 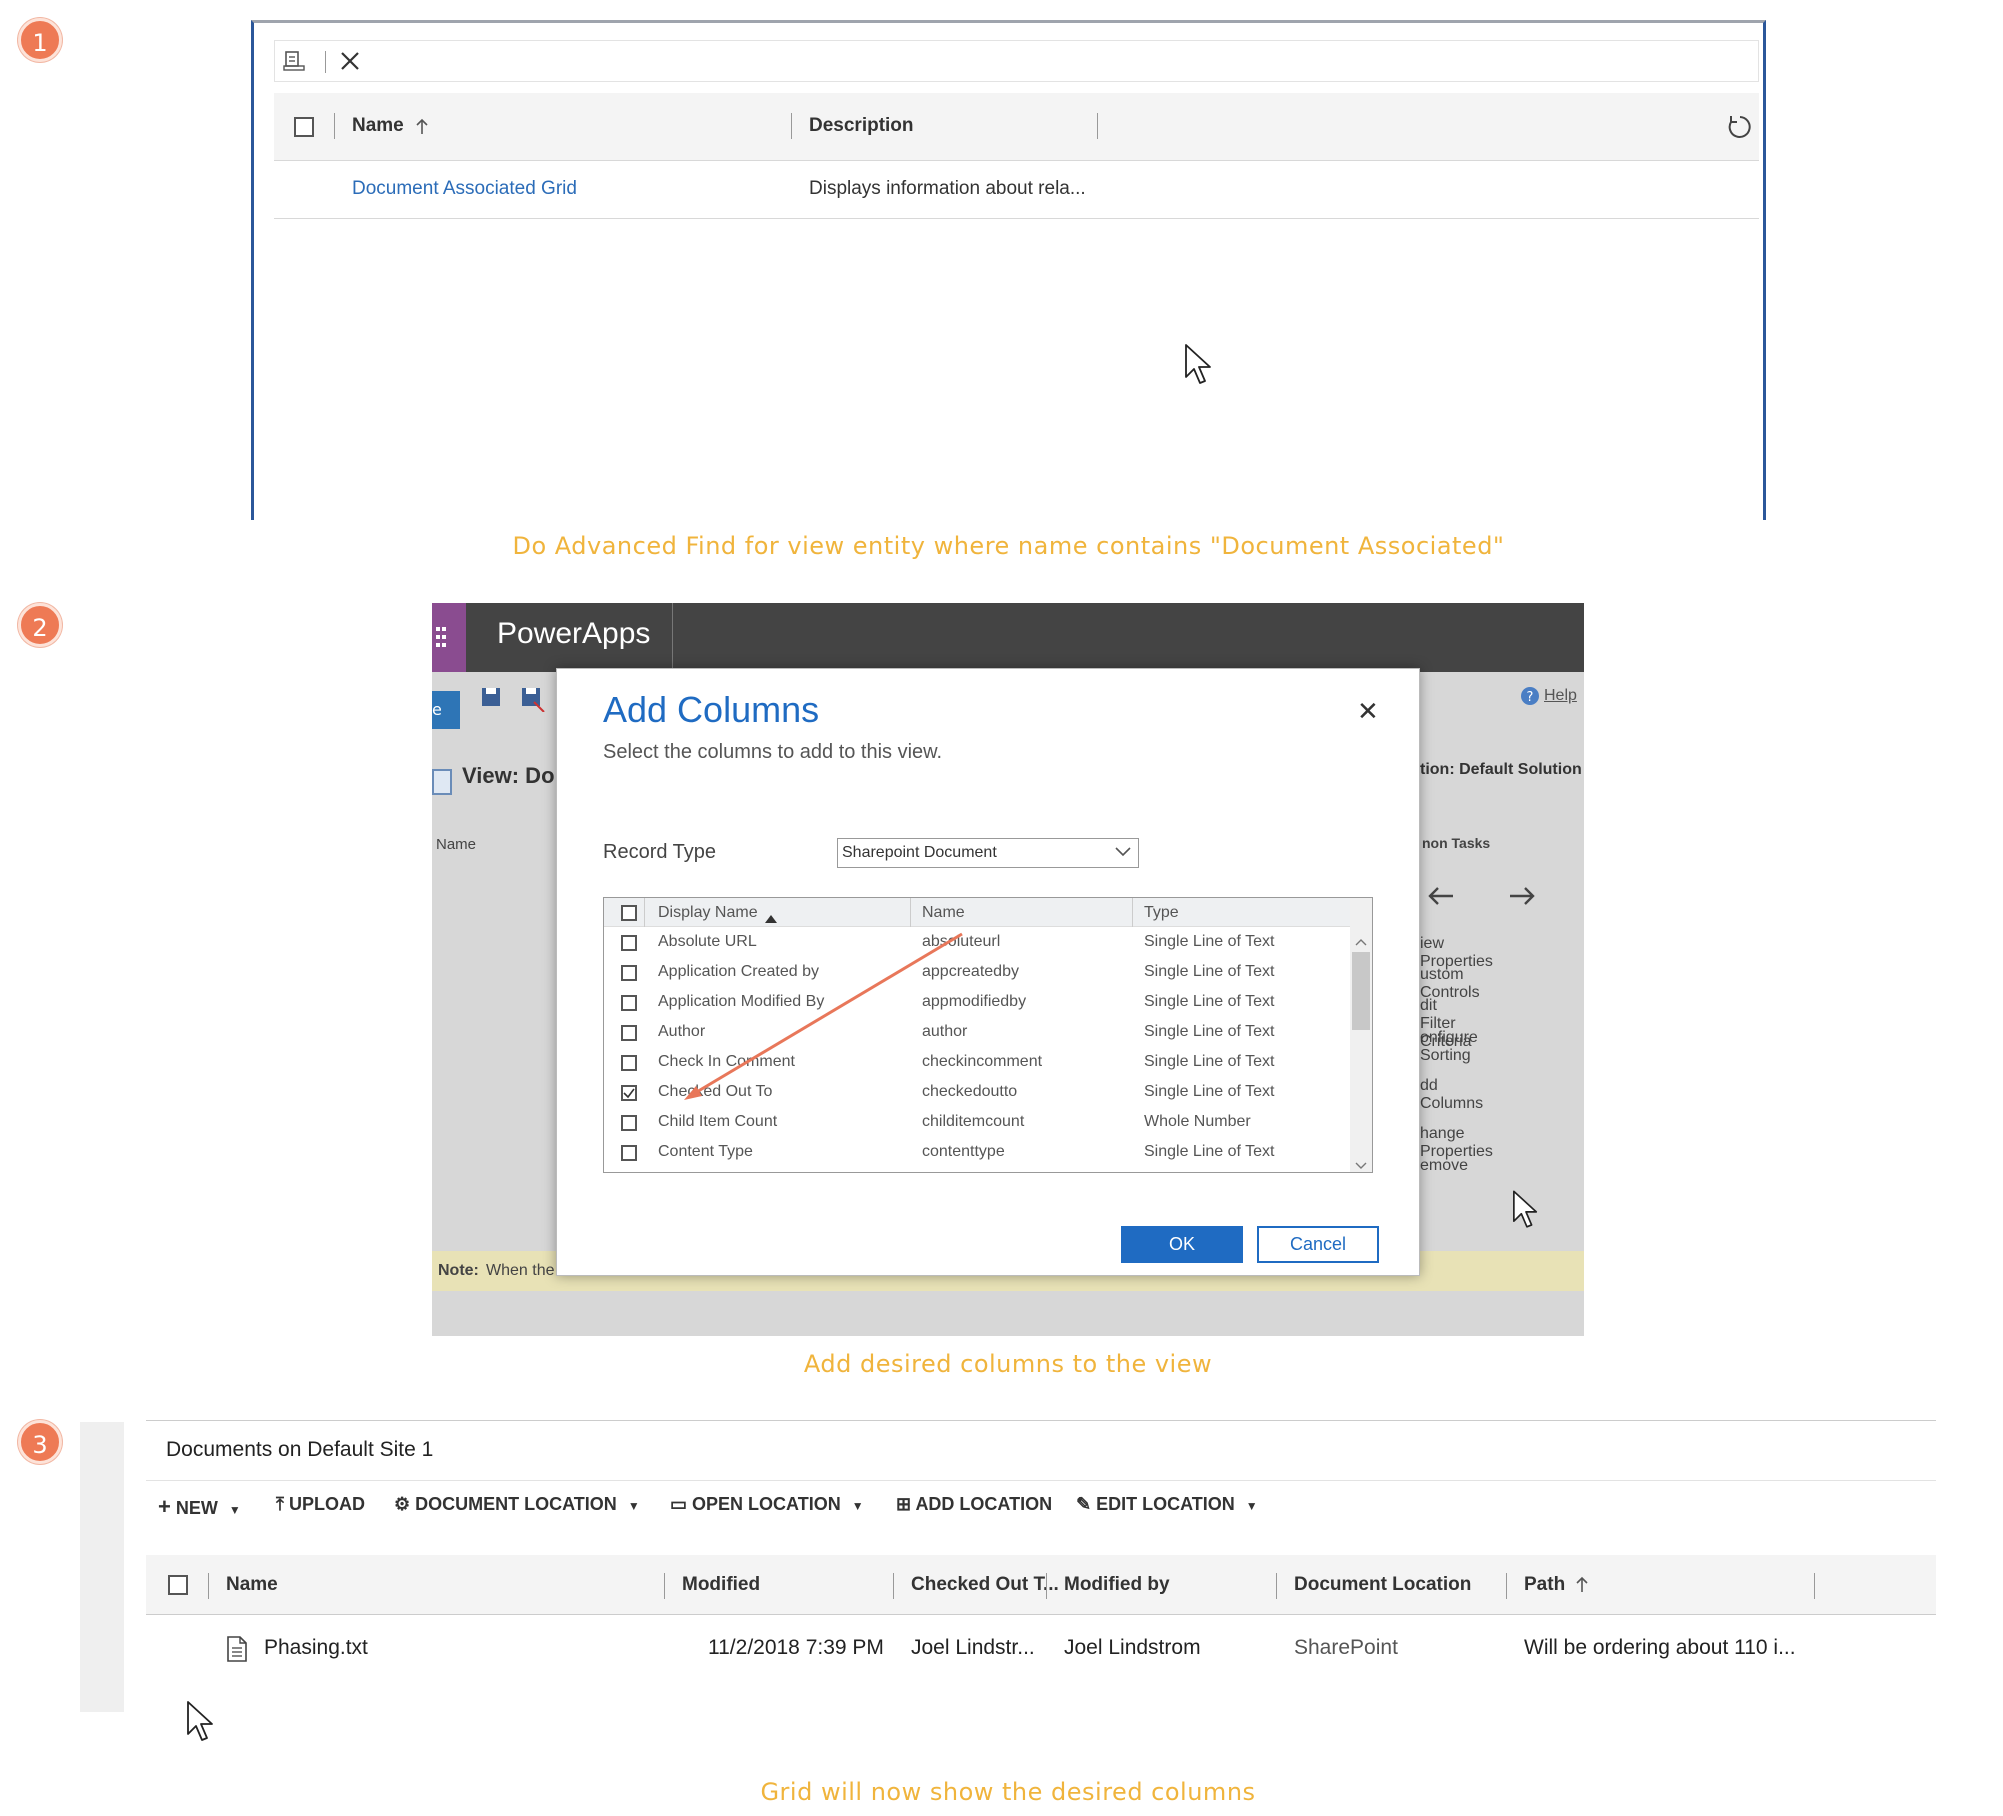 I want to click on ok-button: OK, so click(x=1182, y=1244).